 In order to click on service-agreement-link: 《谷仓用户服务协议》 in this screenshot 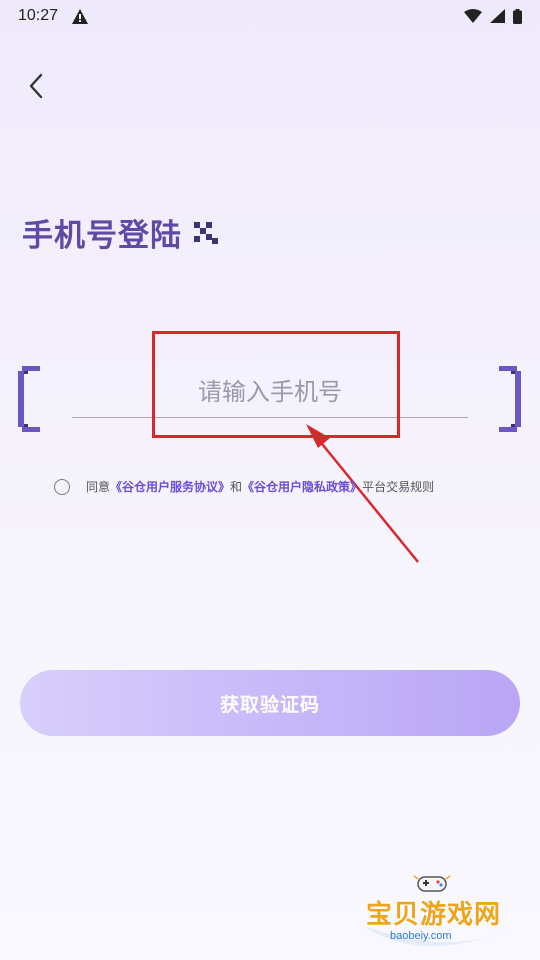, I will do `click(170, 487)`.